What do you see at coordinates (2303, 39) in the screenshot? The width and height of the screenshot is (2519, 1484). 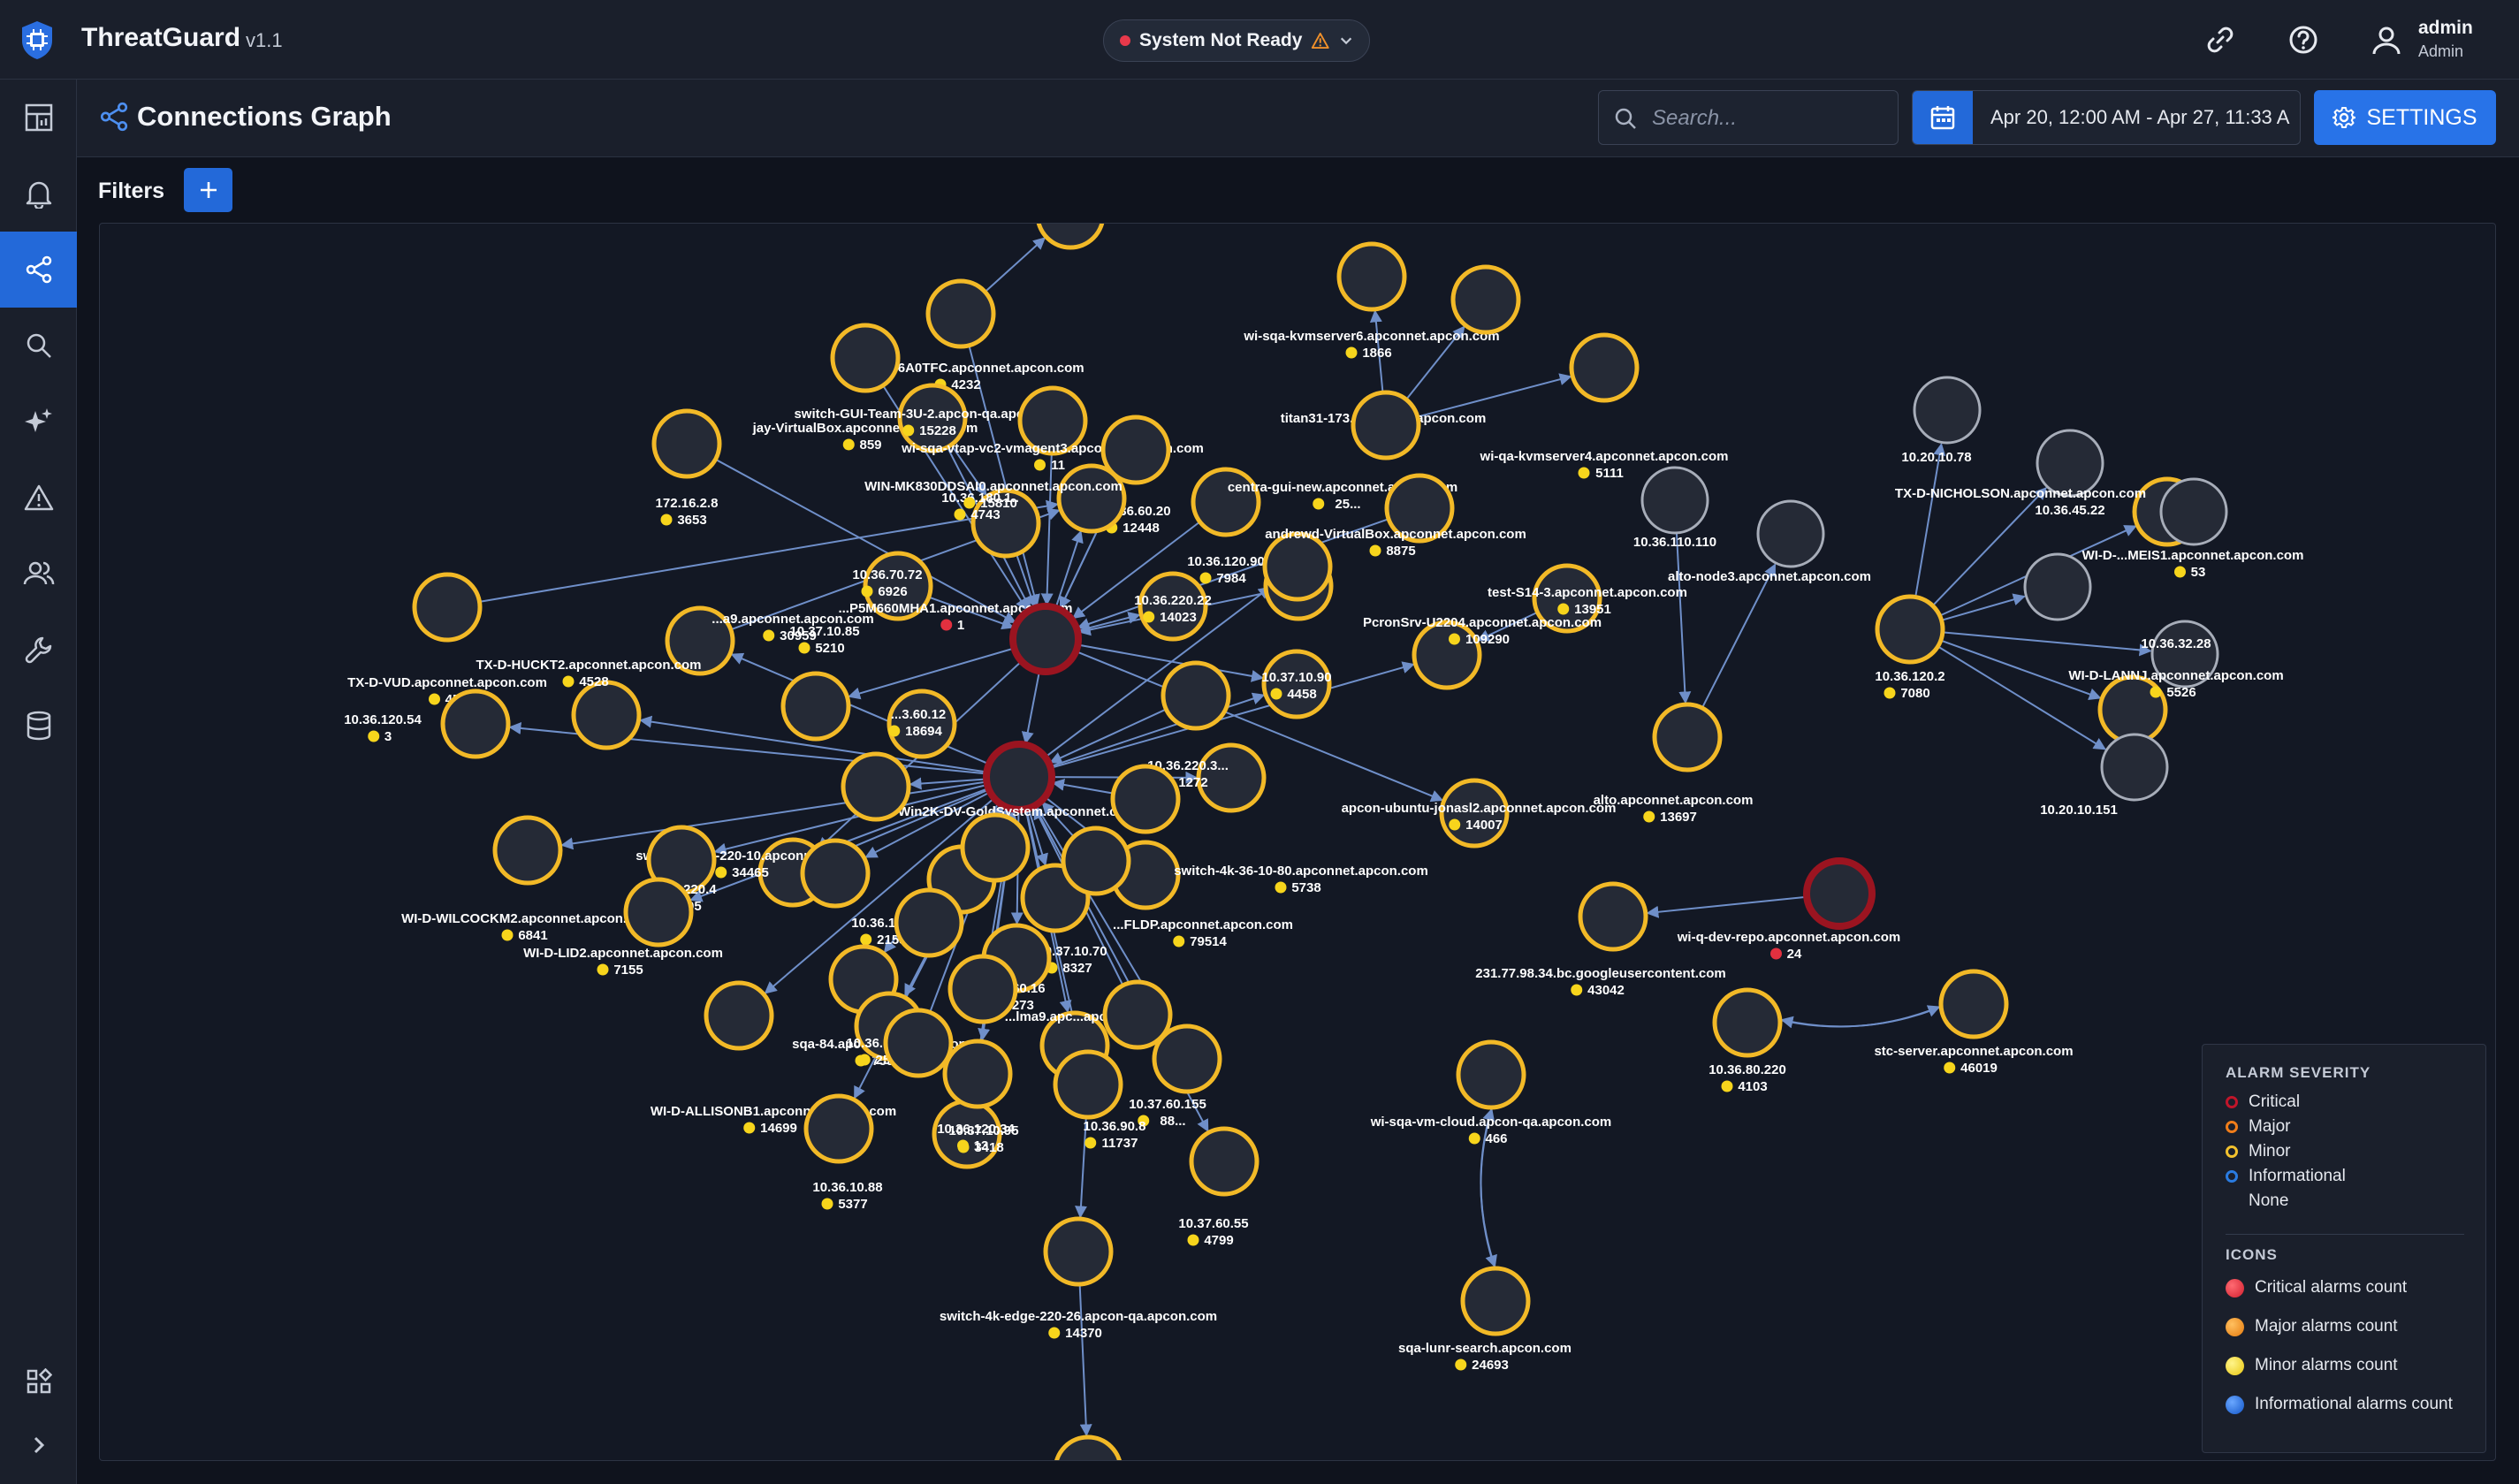 I see `help-icon` at bounding box center [2303, 39].